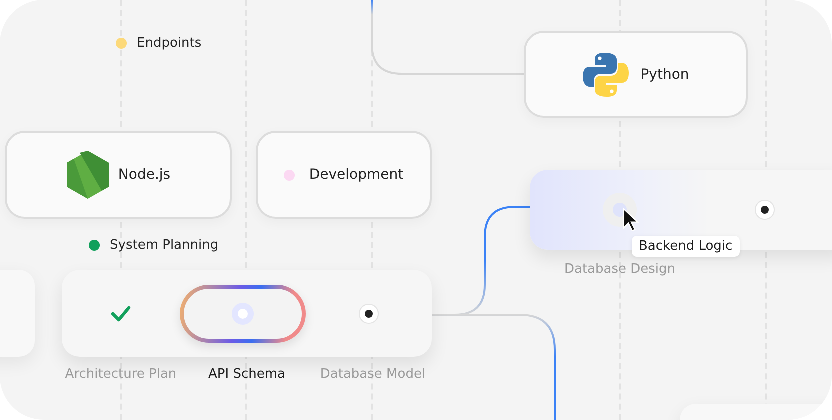  I want to click on tooltip: Backend Logic, so click(686, 246).